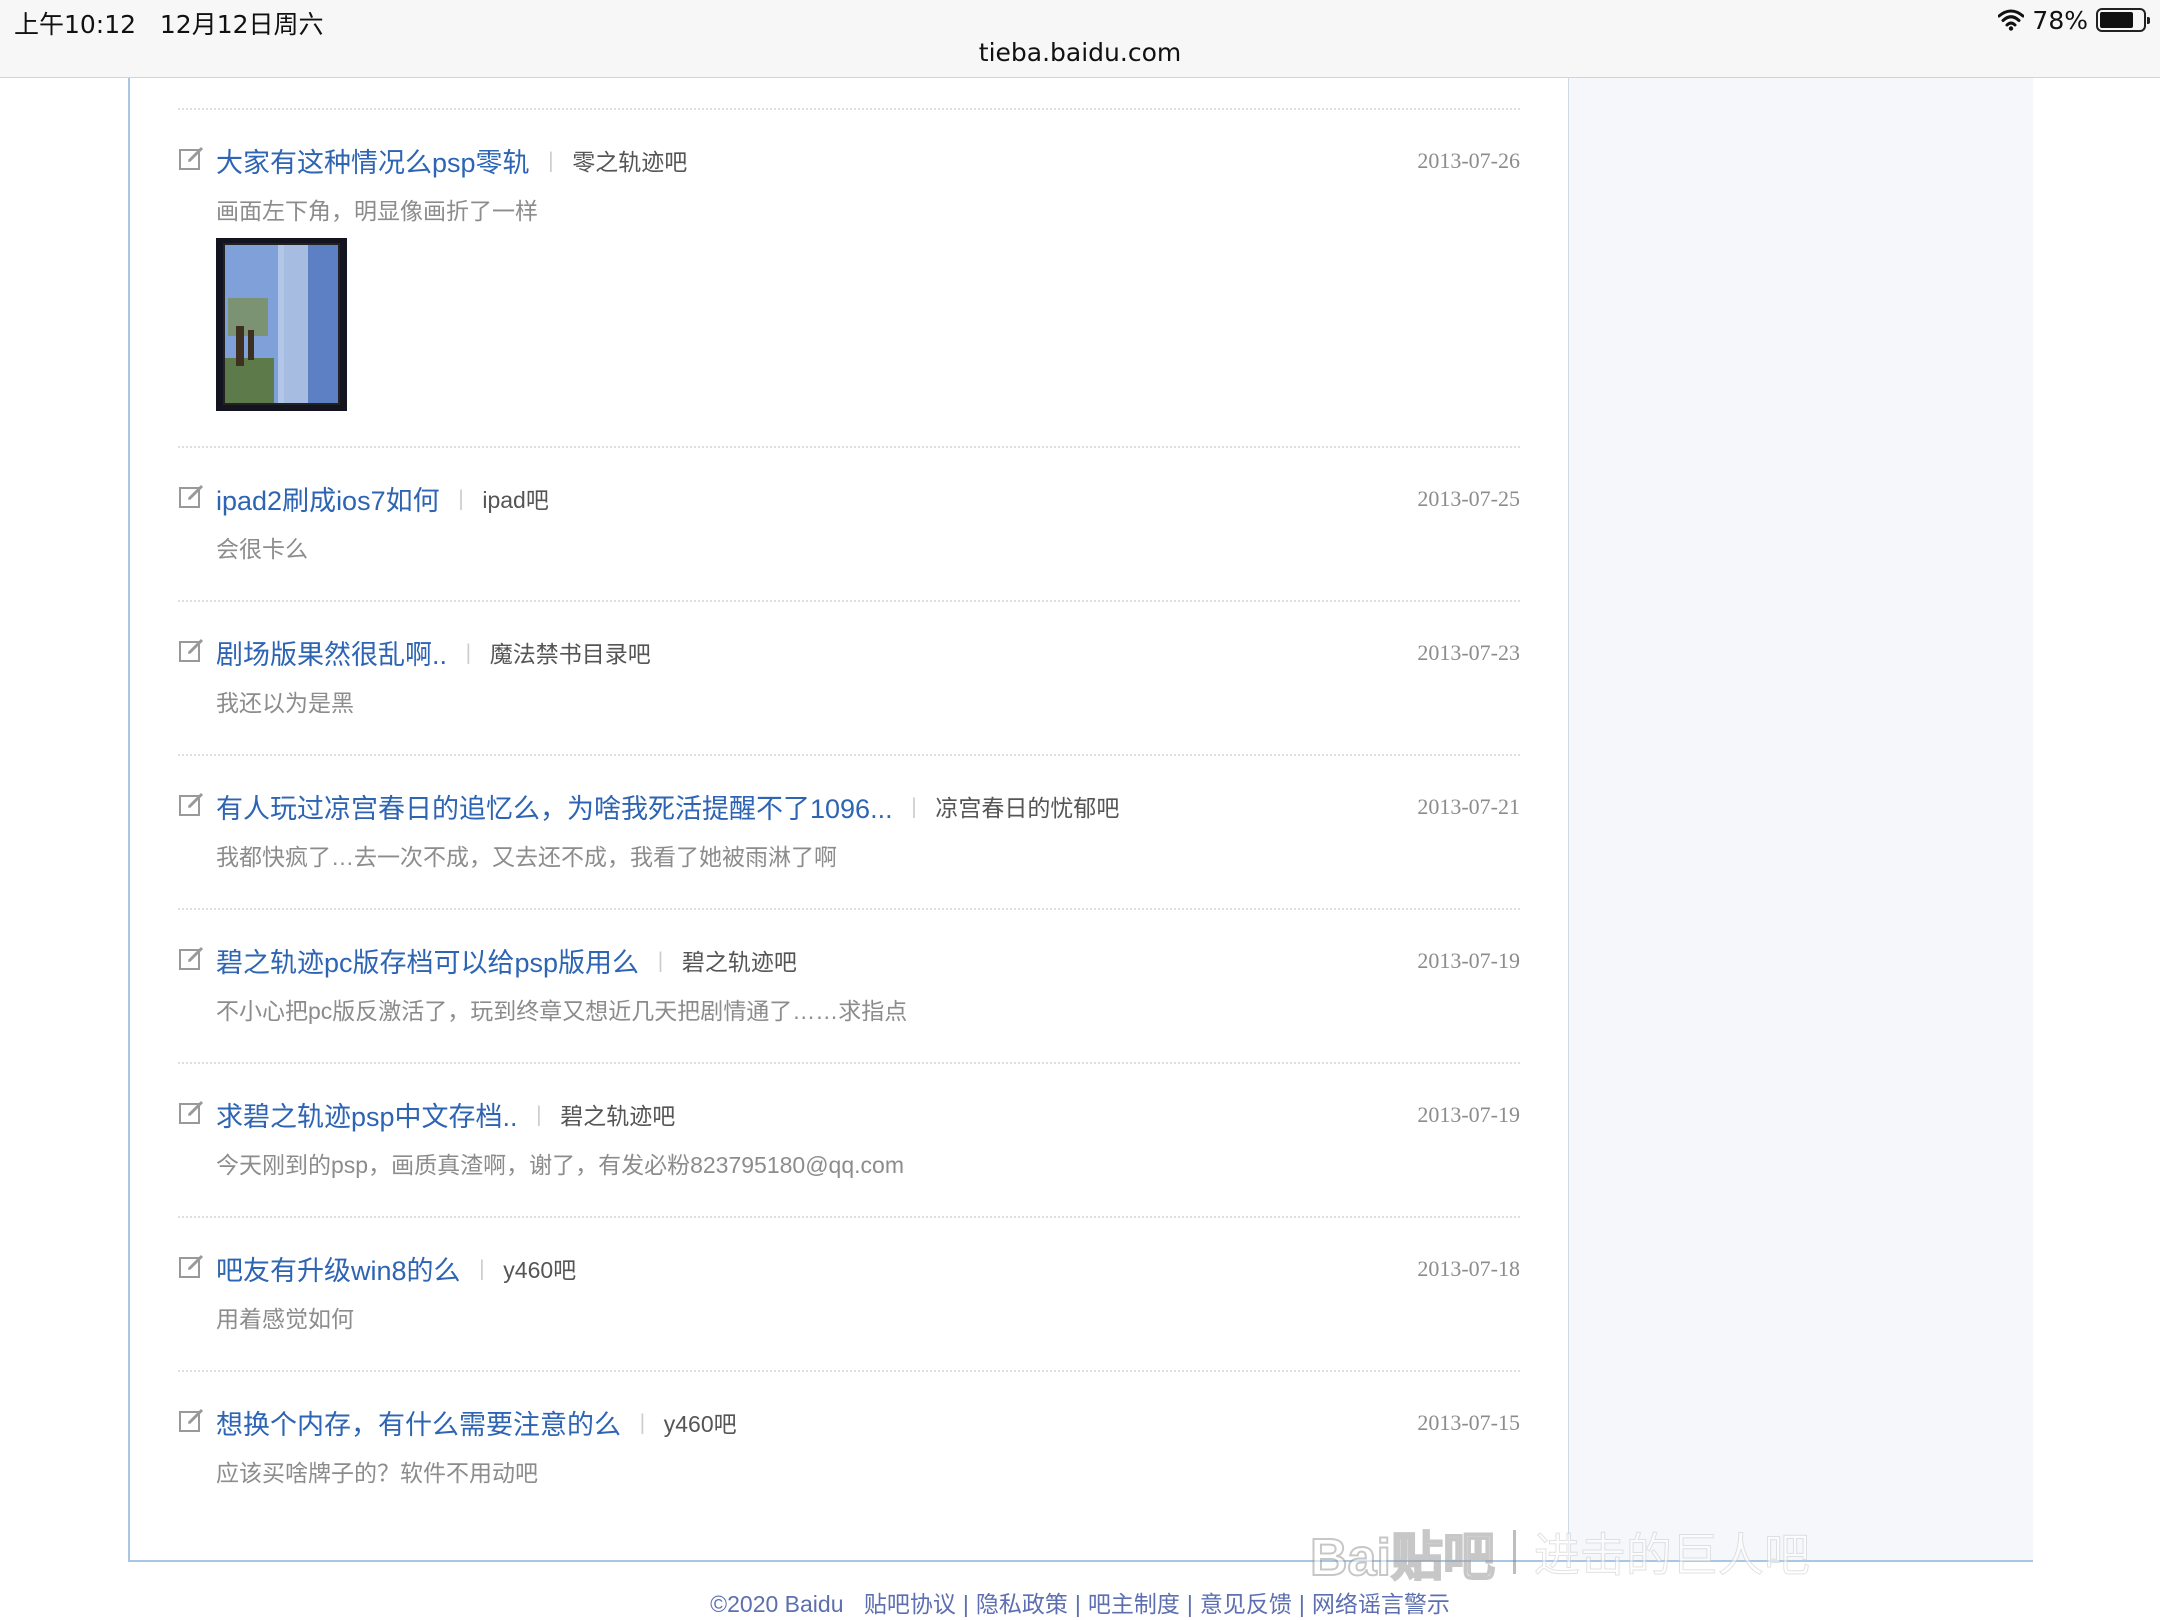  What do you see at coordinates (868, 1422) in the screenshot?
I see `post-header: 想换个内存，有什么需要注意的么 | y460吧` at bounding box center [868, 1422].